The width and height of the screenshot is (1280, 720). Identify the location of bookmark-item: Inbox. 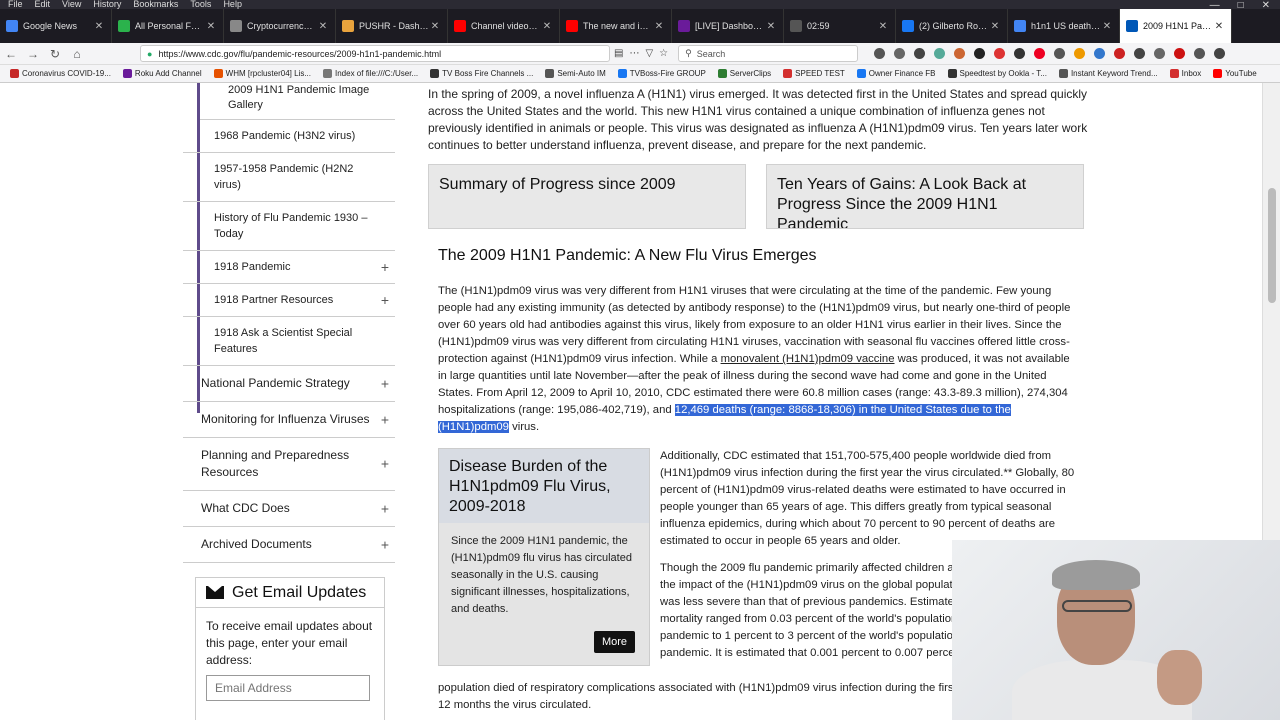
(1185, 73).